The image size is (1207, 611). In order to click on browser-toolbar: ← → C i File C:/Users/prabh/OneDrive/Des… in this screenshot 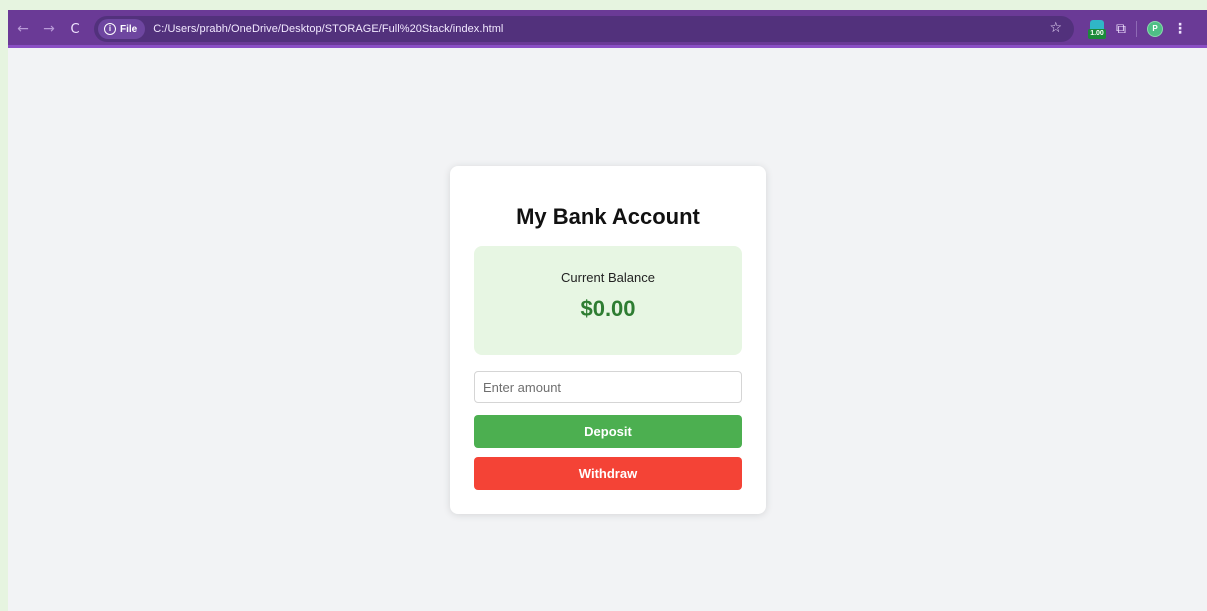, I will do `click(607, 29)`.